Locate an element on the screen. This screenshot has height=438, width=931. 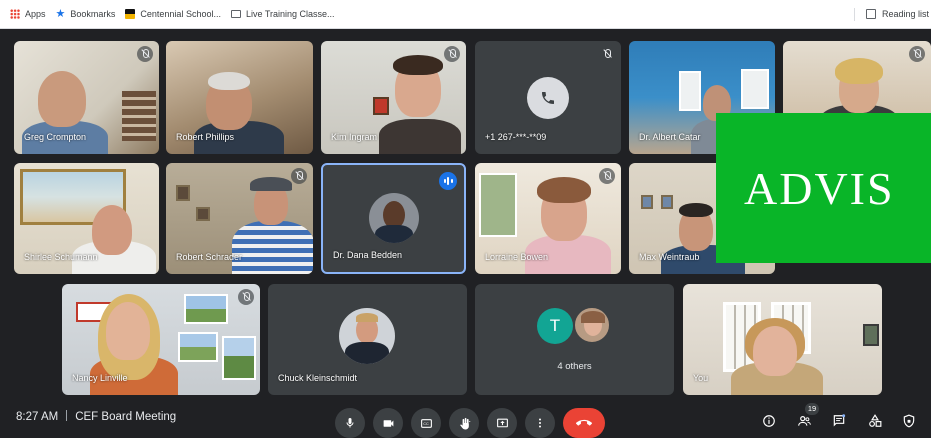
captions-icon: CC is located at coordinates (426, 423).